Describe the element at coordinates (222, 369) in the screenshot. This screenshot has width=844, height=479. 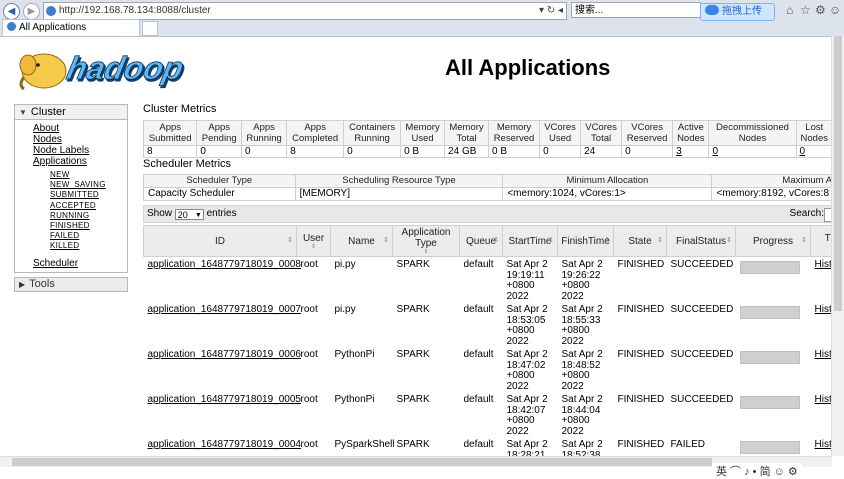
I see `app-id-link: application_1648779718019_0006` at that location.